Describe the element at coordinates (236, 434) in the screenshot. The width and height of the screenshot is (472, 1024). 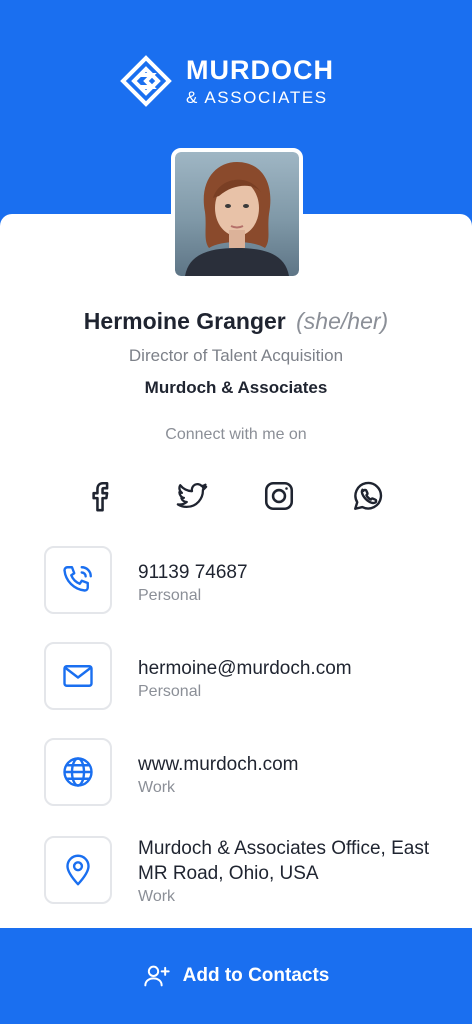
I see `connect-heading: Connect with me on` at that location.